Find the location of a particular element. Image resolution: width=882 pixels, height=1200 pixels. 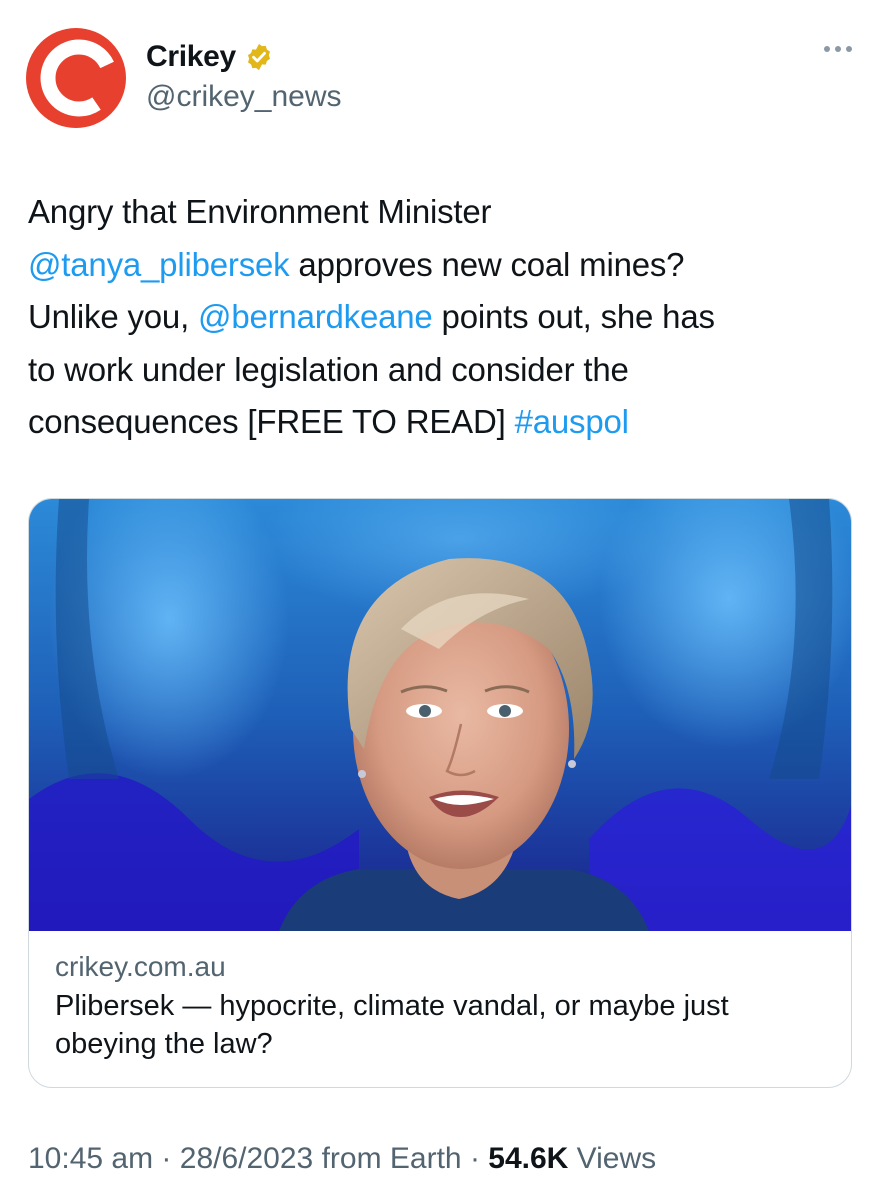

tweet-text-segment: points out, she has is located at coordinates (573, 316).